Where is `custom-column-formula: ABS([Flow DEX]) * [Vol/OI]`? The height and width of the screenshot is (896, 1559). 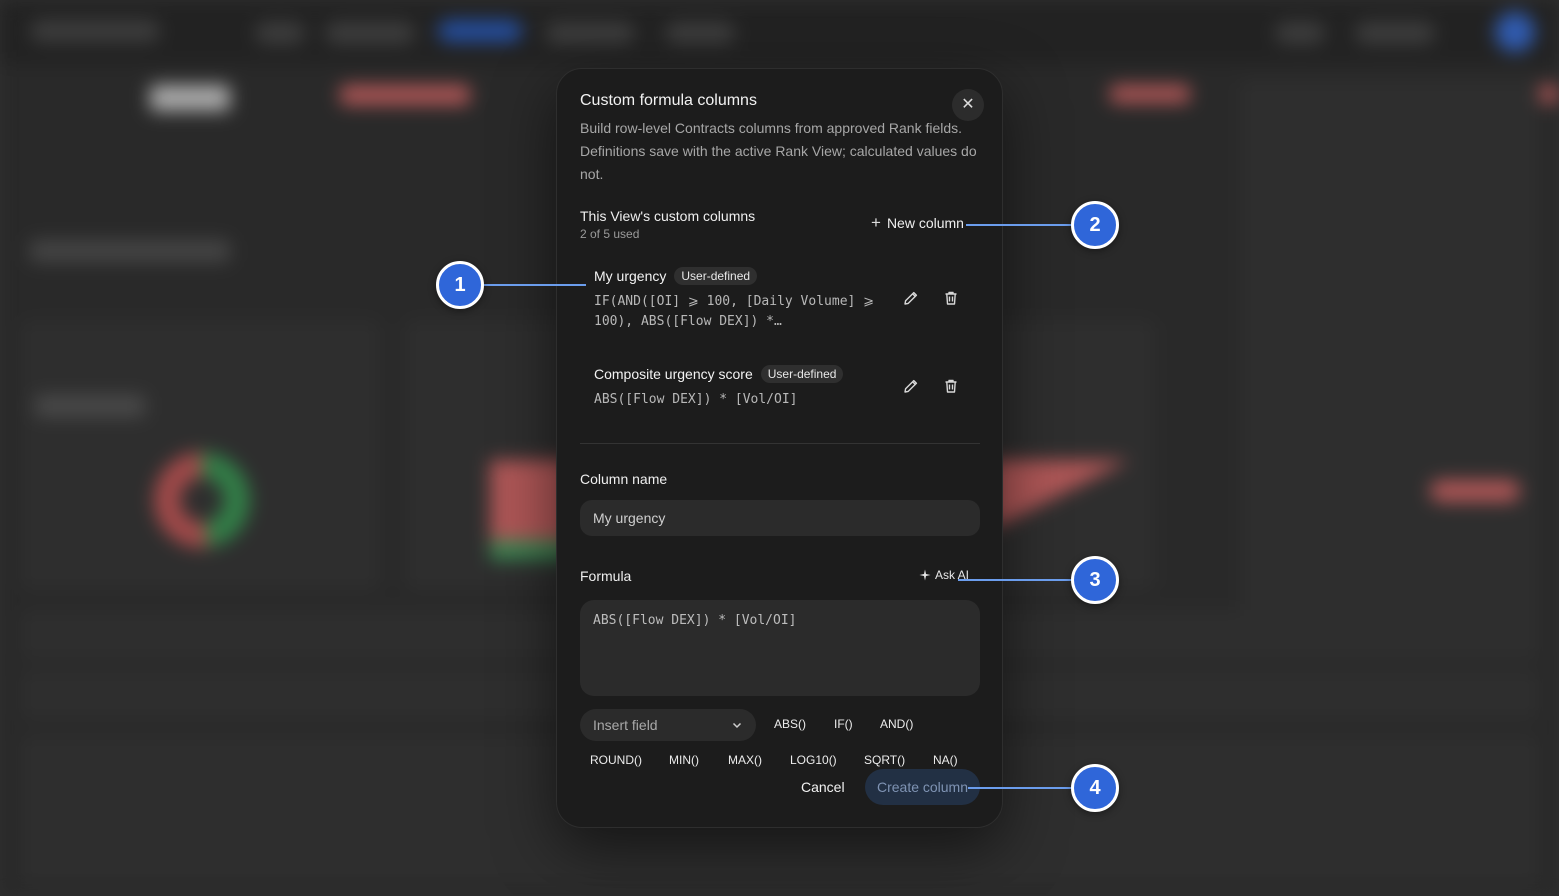 custom-column-formula: ABS([Flow DEX]) * [Vol/OI] is located at coordinates (696, 399).